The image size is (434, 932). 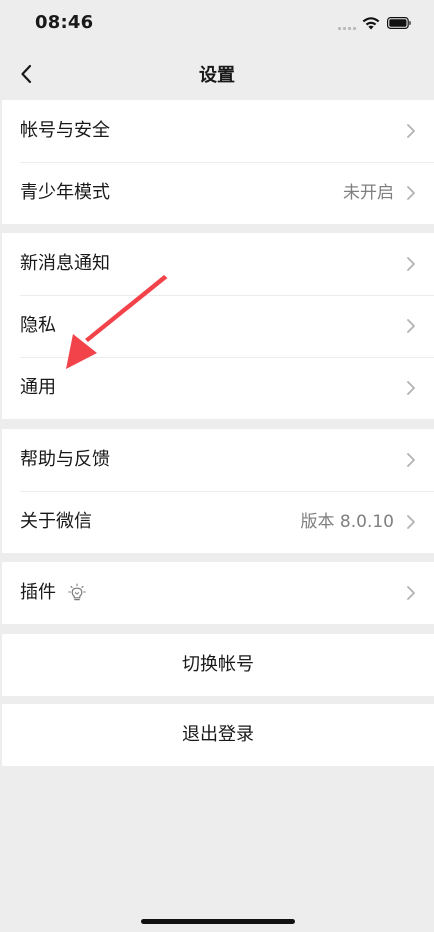 What do you see at coordinates (65, 130) in the screenshot?
I see `settings-item-label: 帐号与安全` at bounding box center [65, 130].